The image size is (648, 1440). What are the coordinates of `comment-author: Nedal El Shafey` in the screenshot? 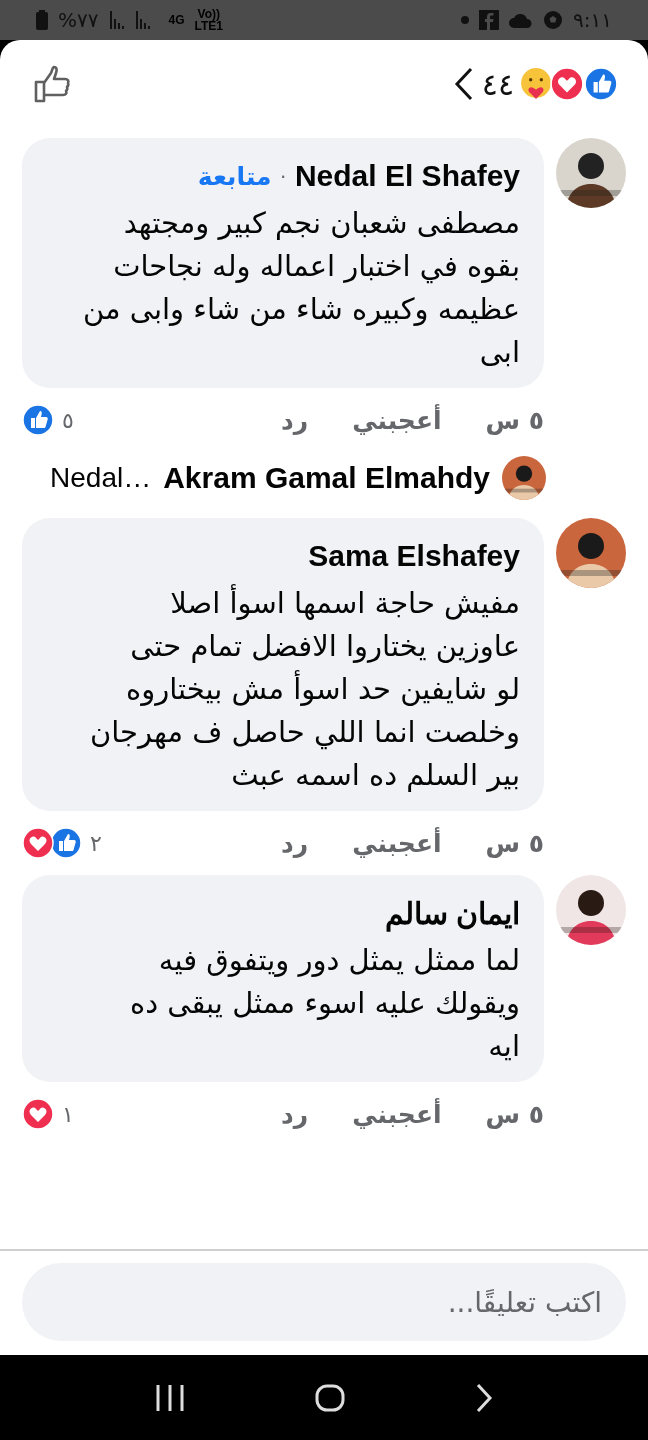 It's located at (407, 176).